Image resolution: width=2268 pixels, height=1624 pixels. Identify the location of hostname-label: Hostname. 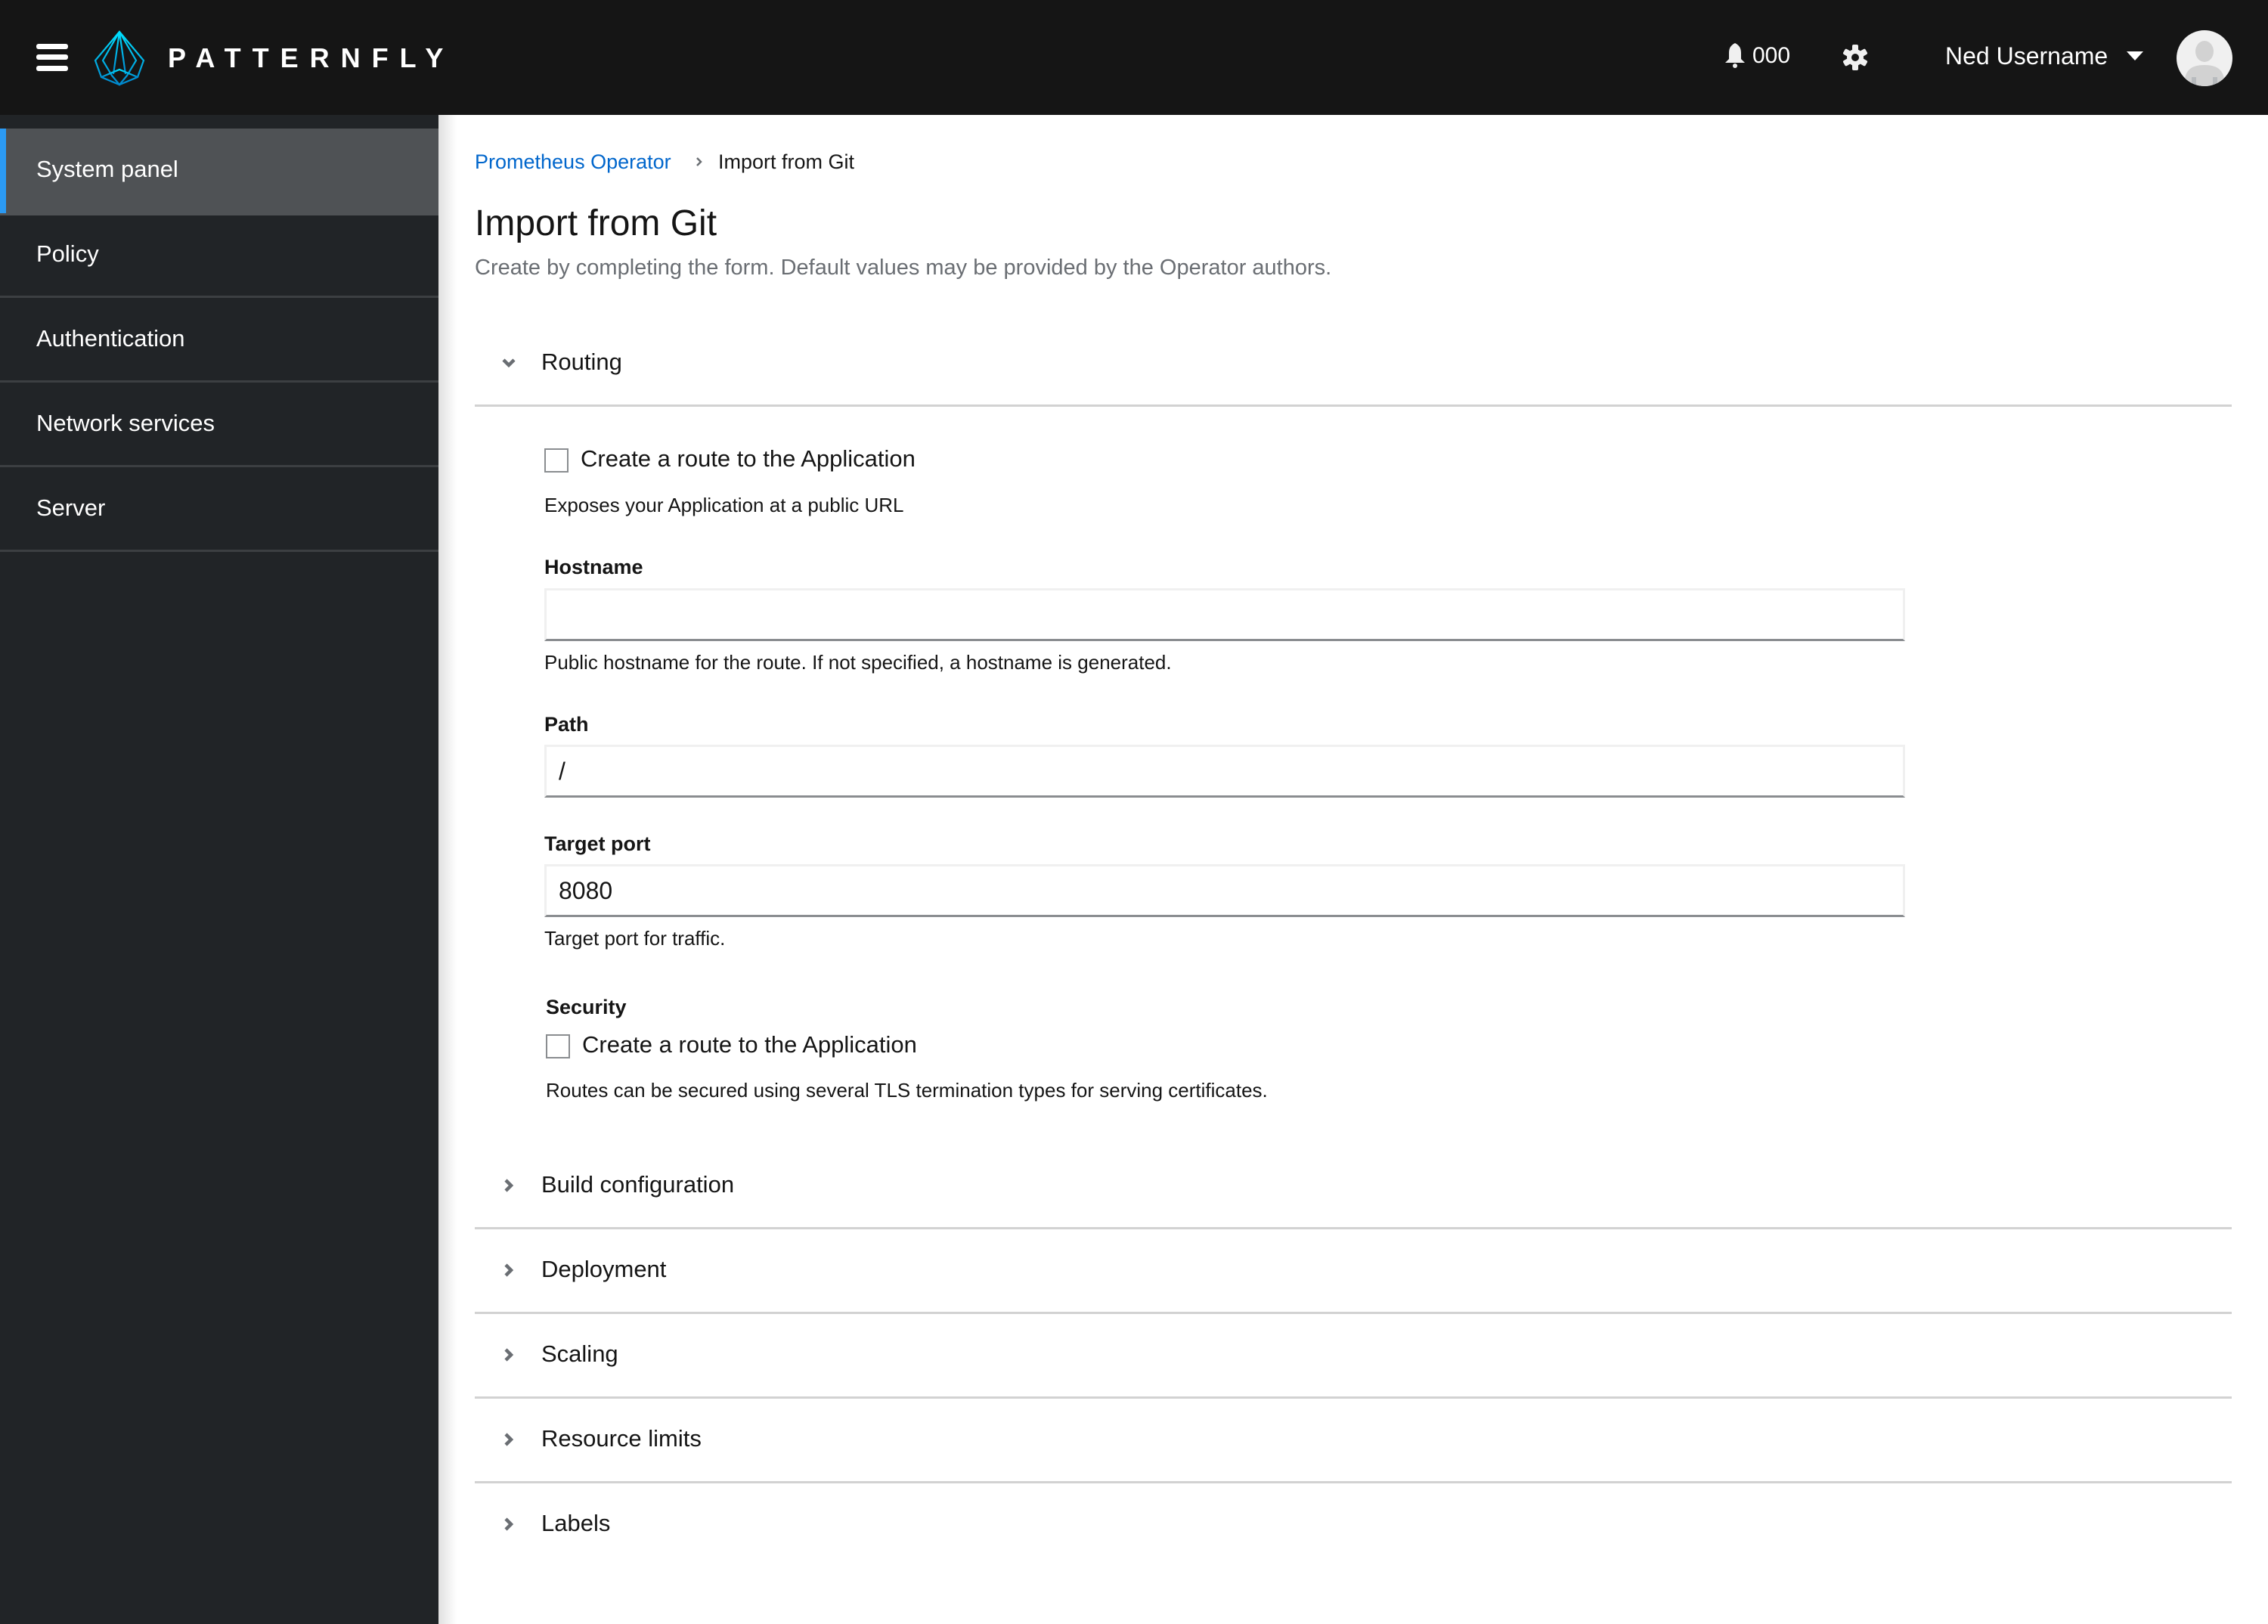
(593, 567).